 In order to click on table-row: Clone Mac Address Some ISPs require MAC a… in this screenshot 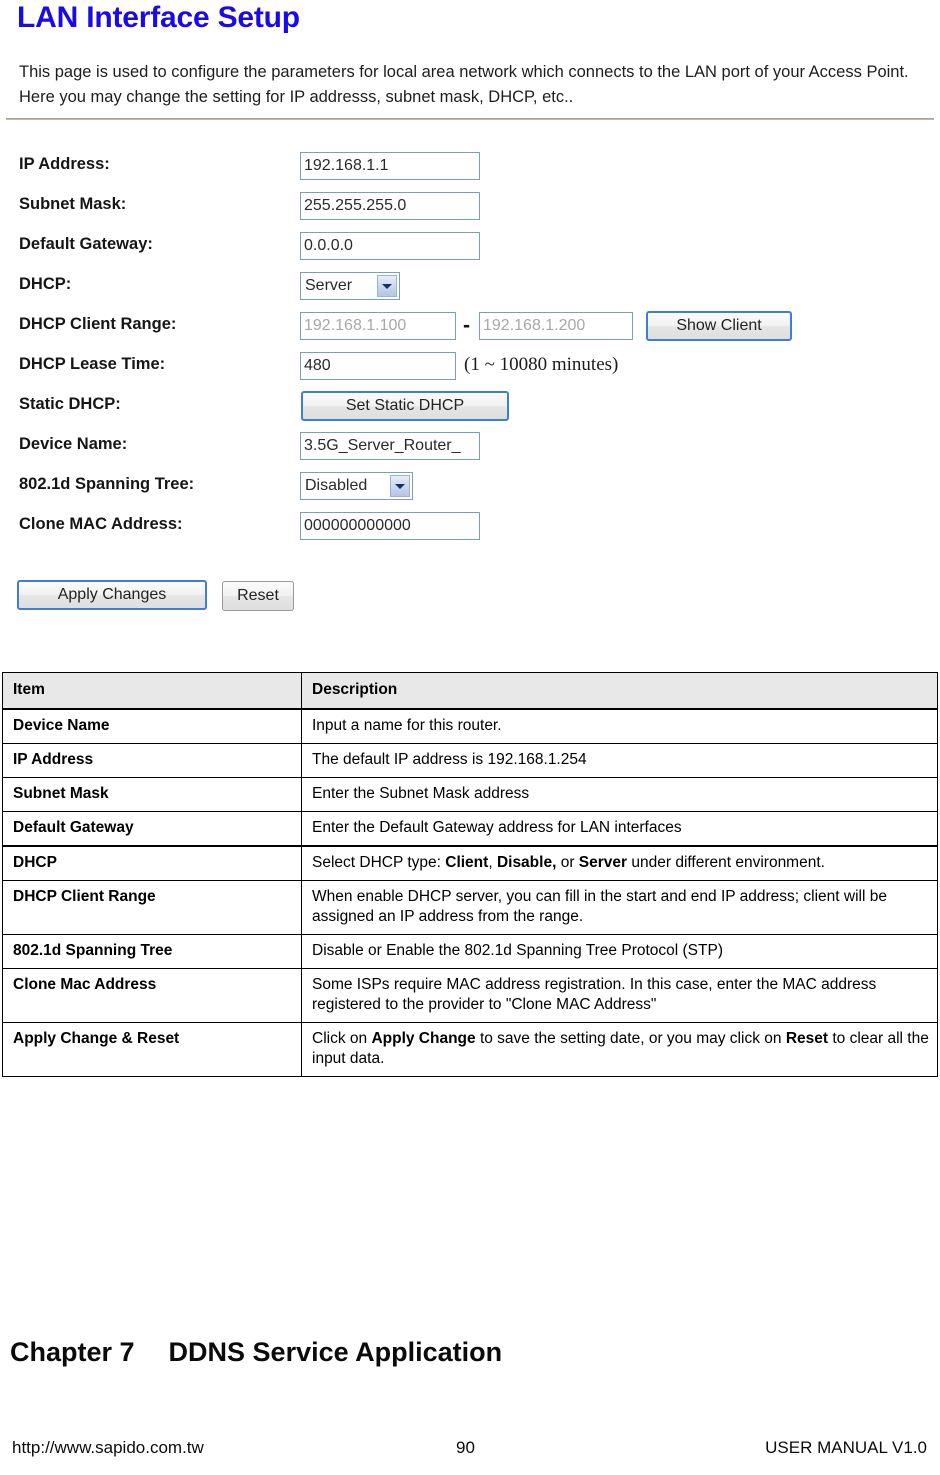, I will do `click(470, 995)`.